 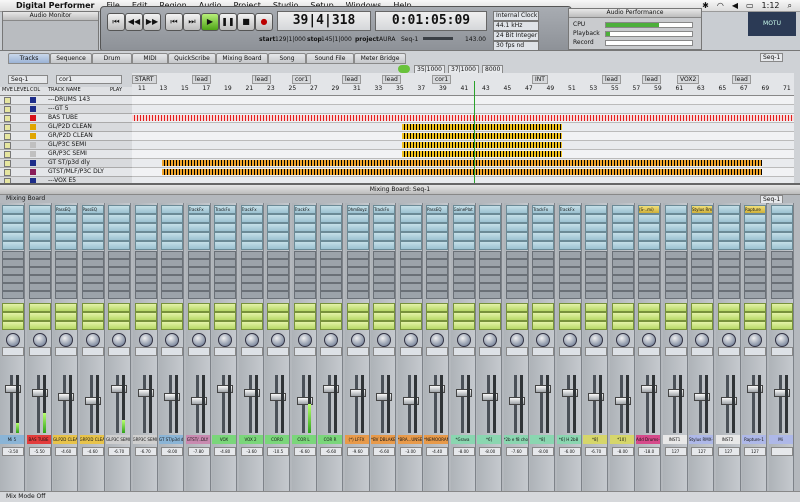 What do you see at coordinates (489, 439) in the screenshot?
I see `channel-name: *6]` at bounding box center [489, 439].